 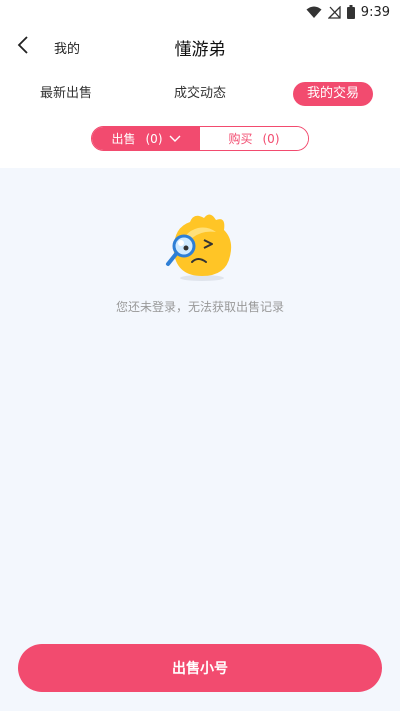 What do you see at coordinates (334, 12) in the screenshot?
I see `no-signal-icon` at bounding box center [334, 12].